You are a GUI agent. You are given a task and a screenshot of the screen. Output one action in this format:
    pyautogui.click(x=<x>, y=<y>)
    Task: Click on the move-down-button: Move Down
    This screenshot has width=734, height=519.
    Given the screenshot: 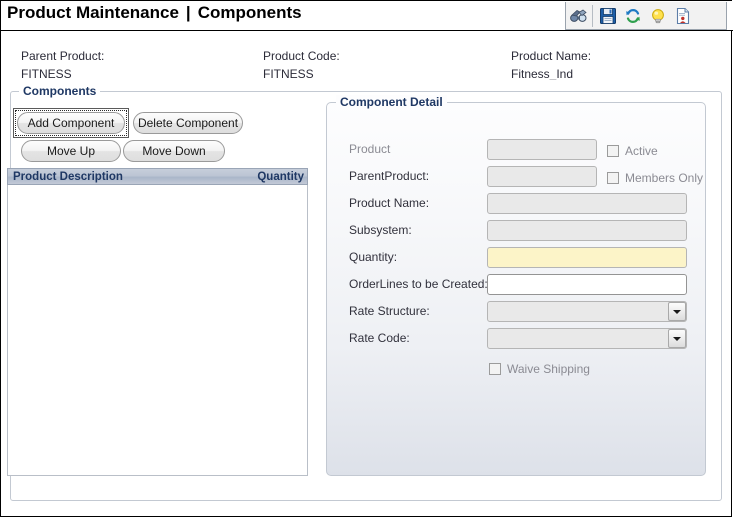 What is the action you would take?
    pyautogui.click(x=174, y=151)
    